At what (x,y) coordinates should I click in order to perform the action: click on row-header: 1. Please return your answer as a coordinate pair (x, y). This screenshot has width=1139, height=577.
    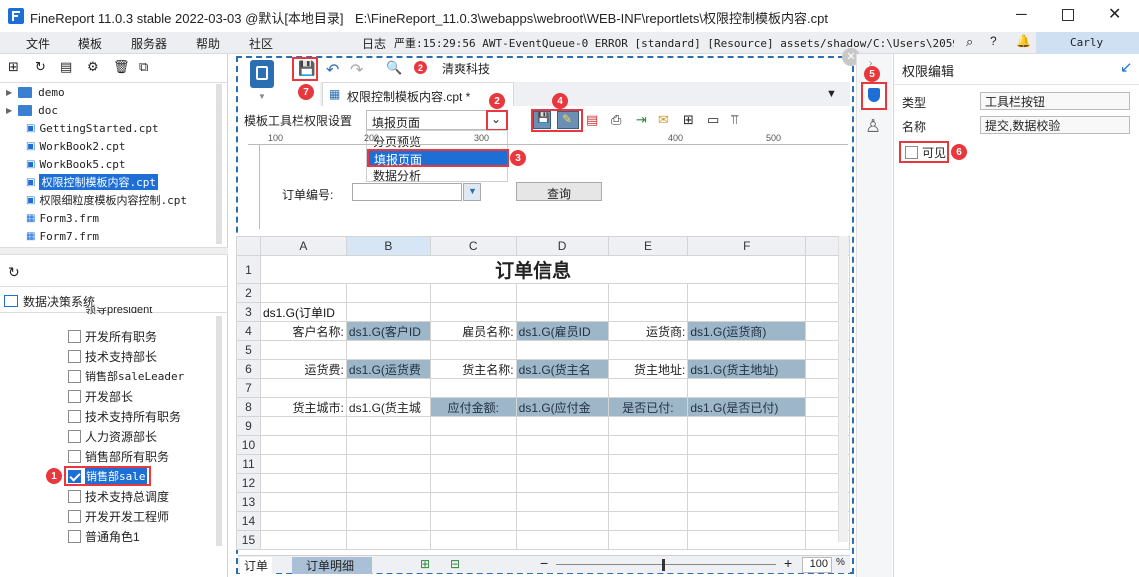
    Looking at the image, I should click on (248, 269).